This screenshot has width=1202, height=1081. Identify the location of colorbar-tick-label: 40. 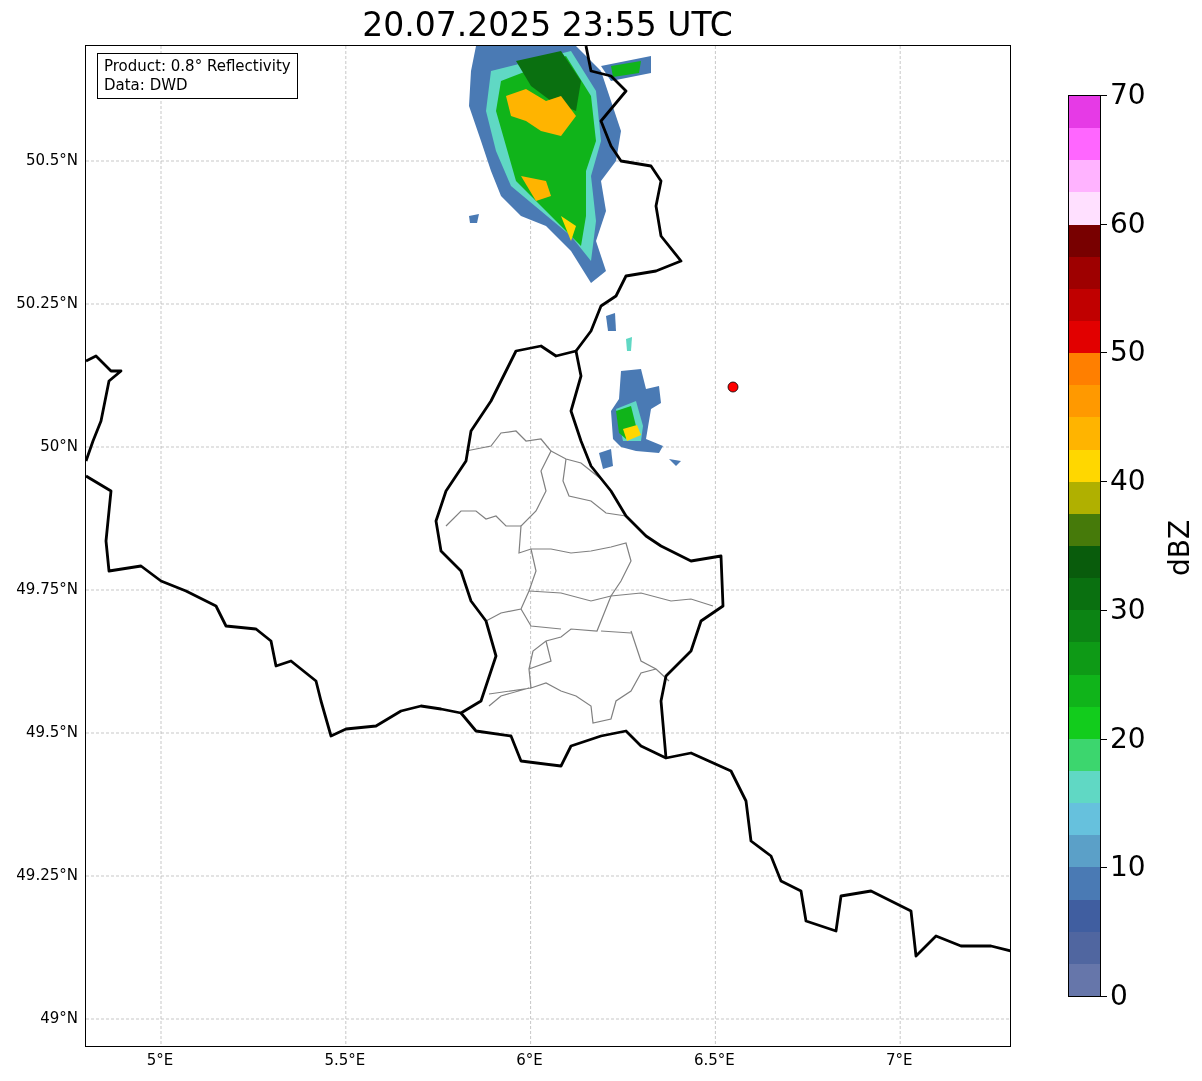
(1128, 481).